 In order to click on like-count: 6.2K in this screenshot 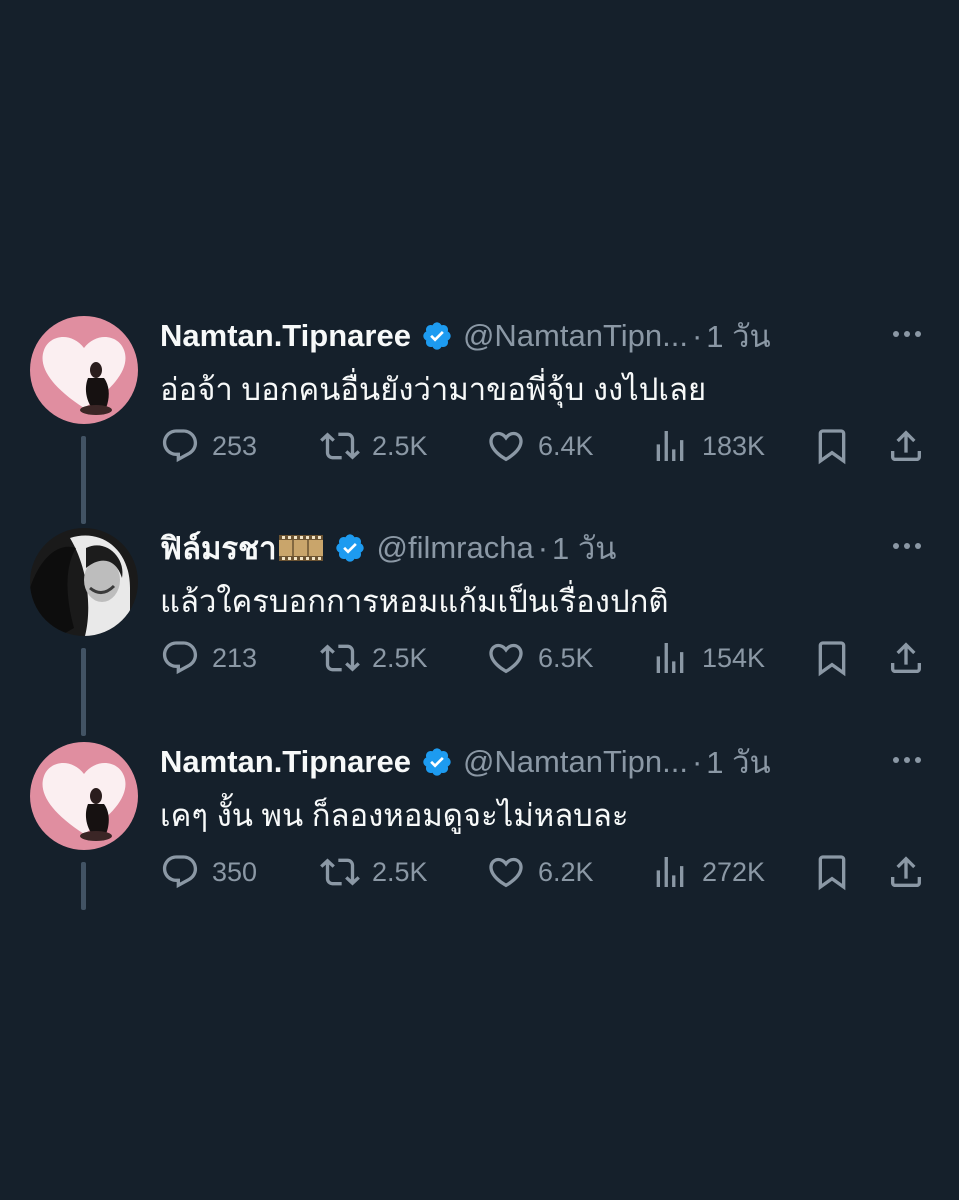, I will do `click(566, 871)`.